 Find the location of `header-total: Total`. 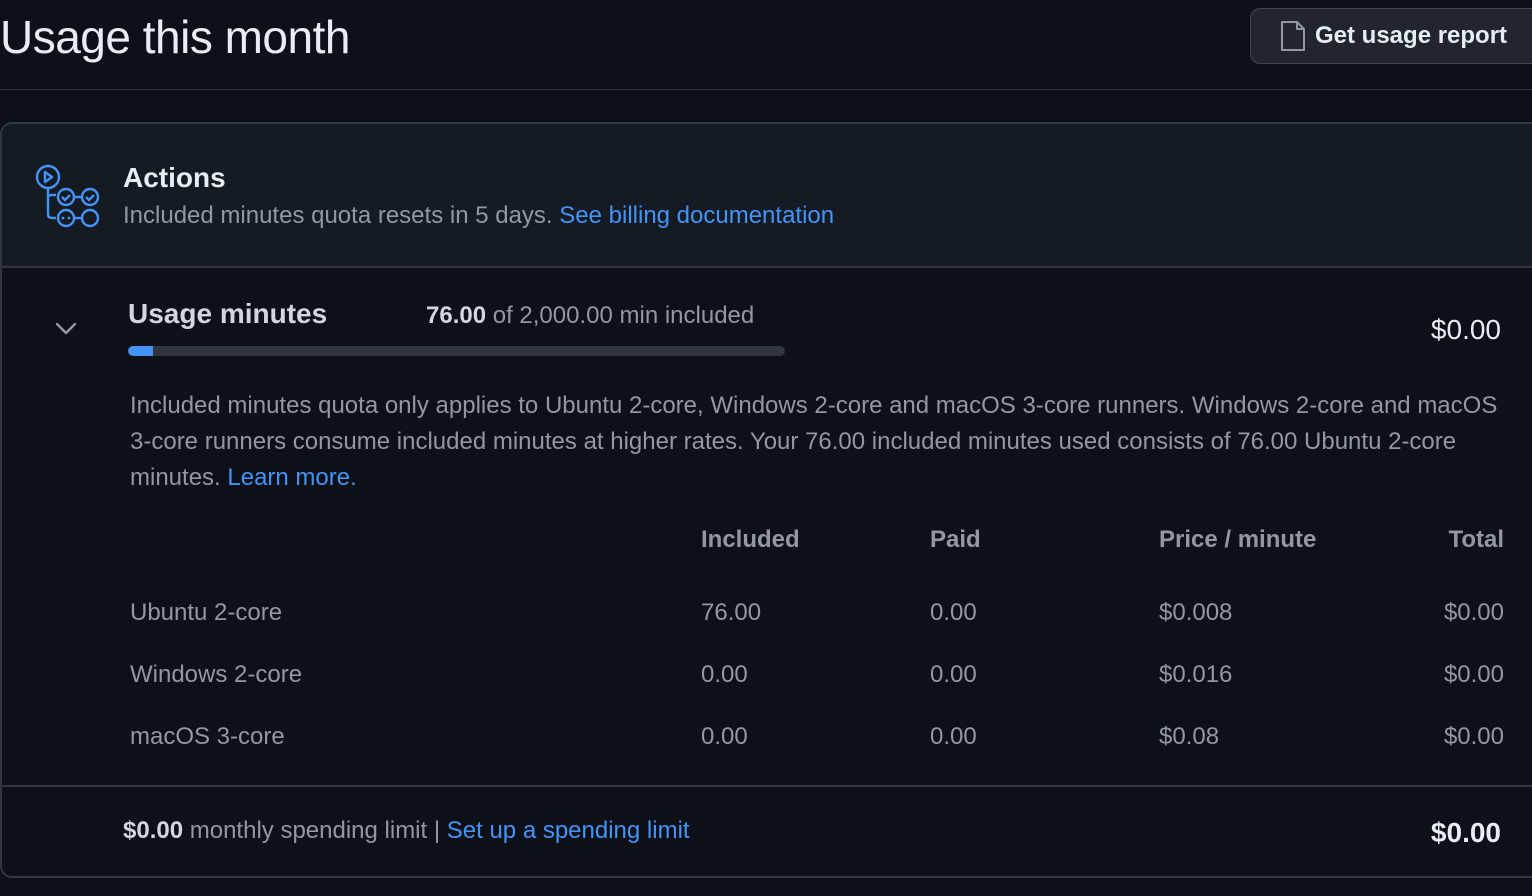

header-total: Total is located at coordinates (1476, 539).